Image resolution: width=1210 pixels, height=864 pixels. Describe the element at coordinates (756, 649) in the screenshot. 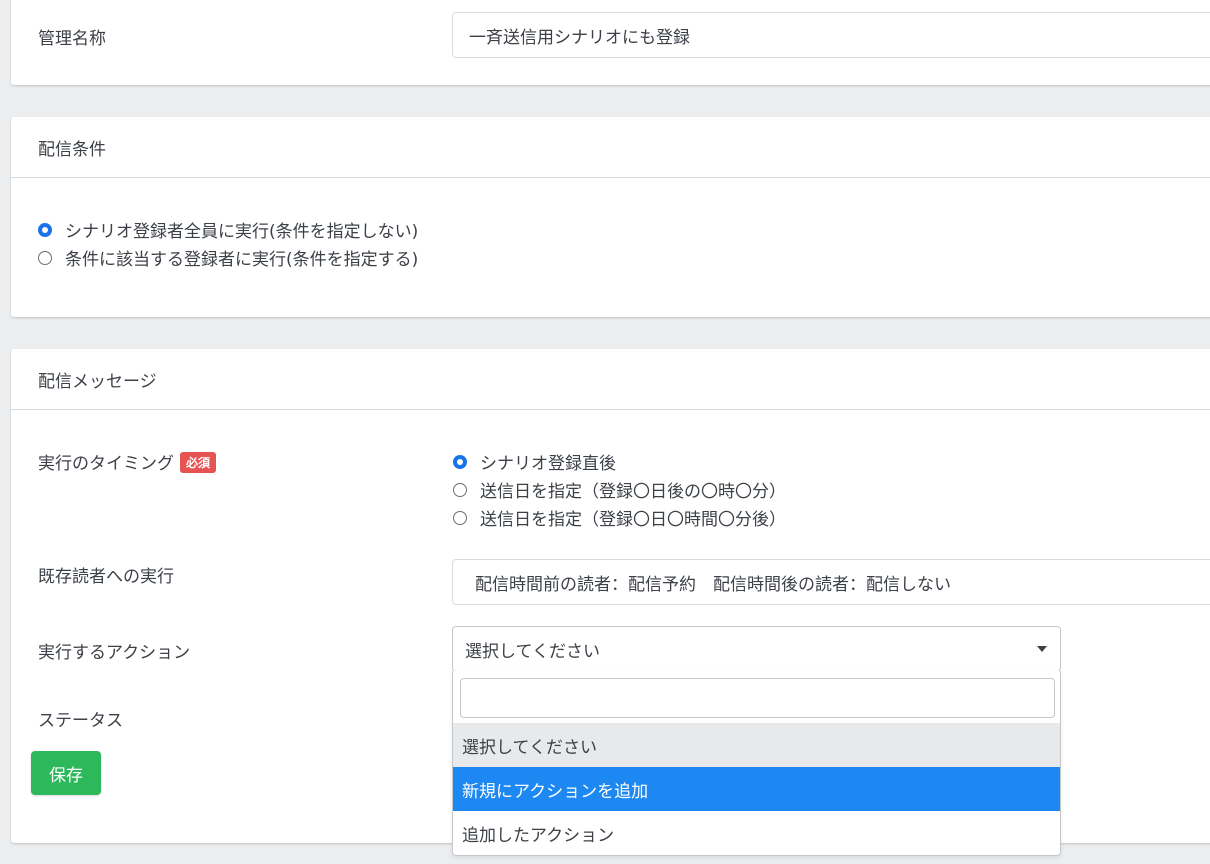

I see `action-select: 選択してください` at that location.